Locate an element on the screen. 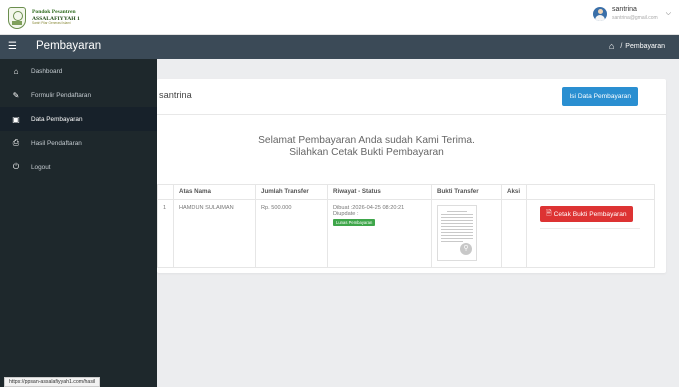 This screenshot has height=387, width=679. sidebar-item-hasil-pendaftaran: ⎙ Hasil Pendaftaran is located at coordinates (78, 143).